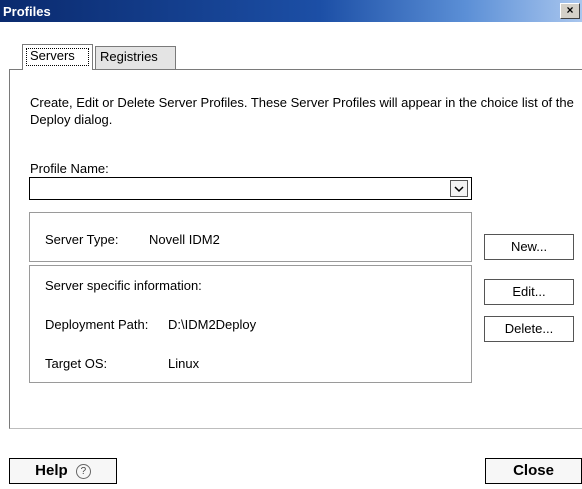 This screenshot has height=489, width=582. Describe the element at coordinates (27, 11) in the screenshot. I see `window-title: Profiles` at that location.